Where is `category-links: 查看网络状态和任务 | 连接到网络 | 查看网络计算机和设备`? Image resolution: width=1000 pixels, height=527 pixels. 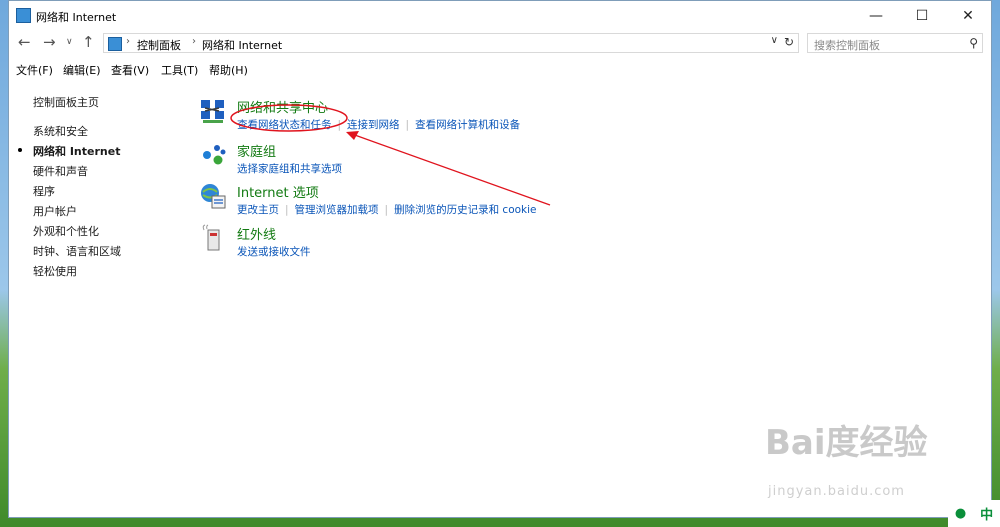 category-links: 查看网络状态和任务 | 连接到网络 | 查看网络计算机和设备 is located at coordinates (378, 124).